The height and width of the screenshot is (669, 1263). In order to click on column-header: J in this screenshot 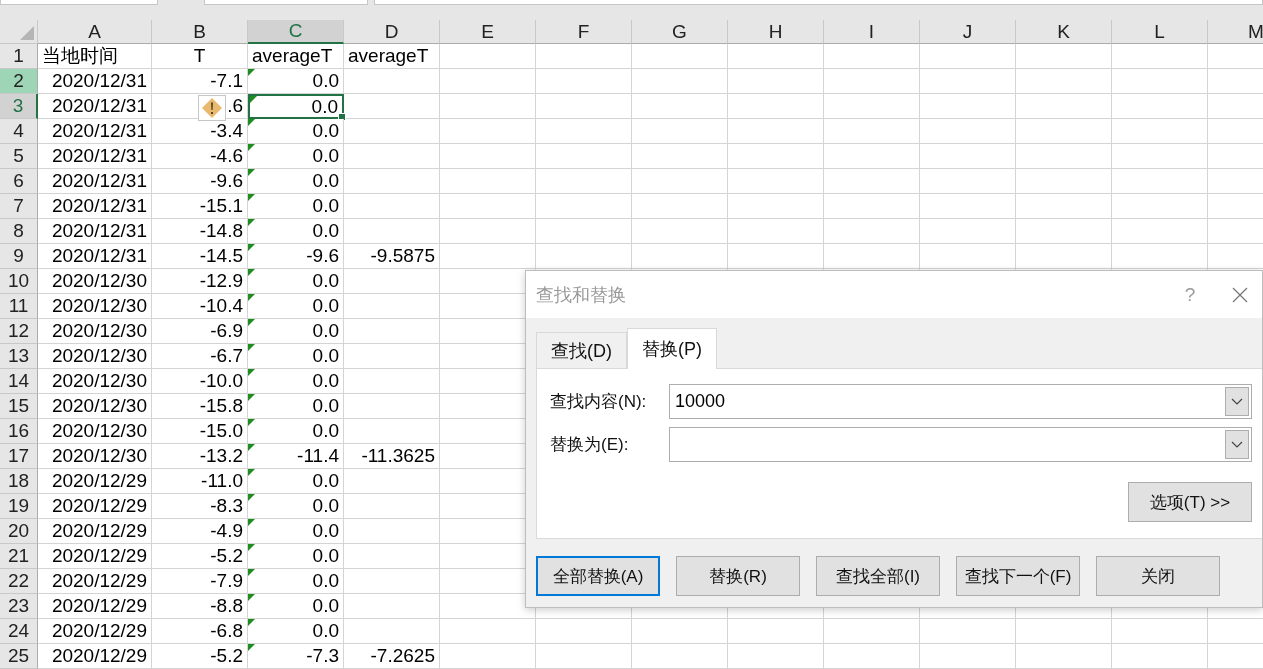, I will do `click(968, 32)`.